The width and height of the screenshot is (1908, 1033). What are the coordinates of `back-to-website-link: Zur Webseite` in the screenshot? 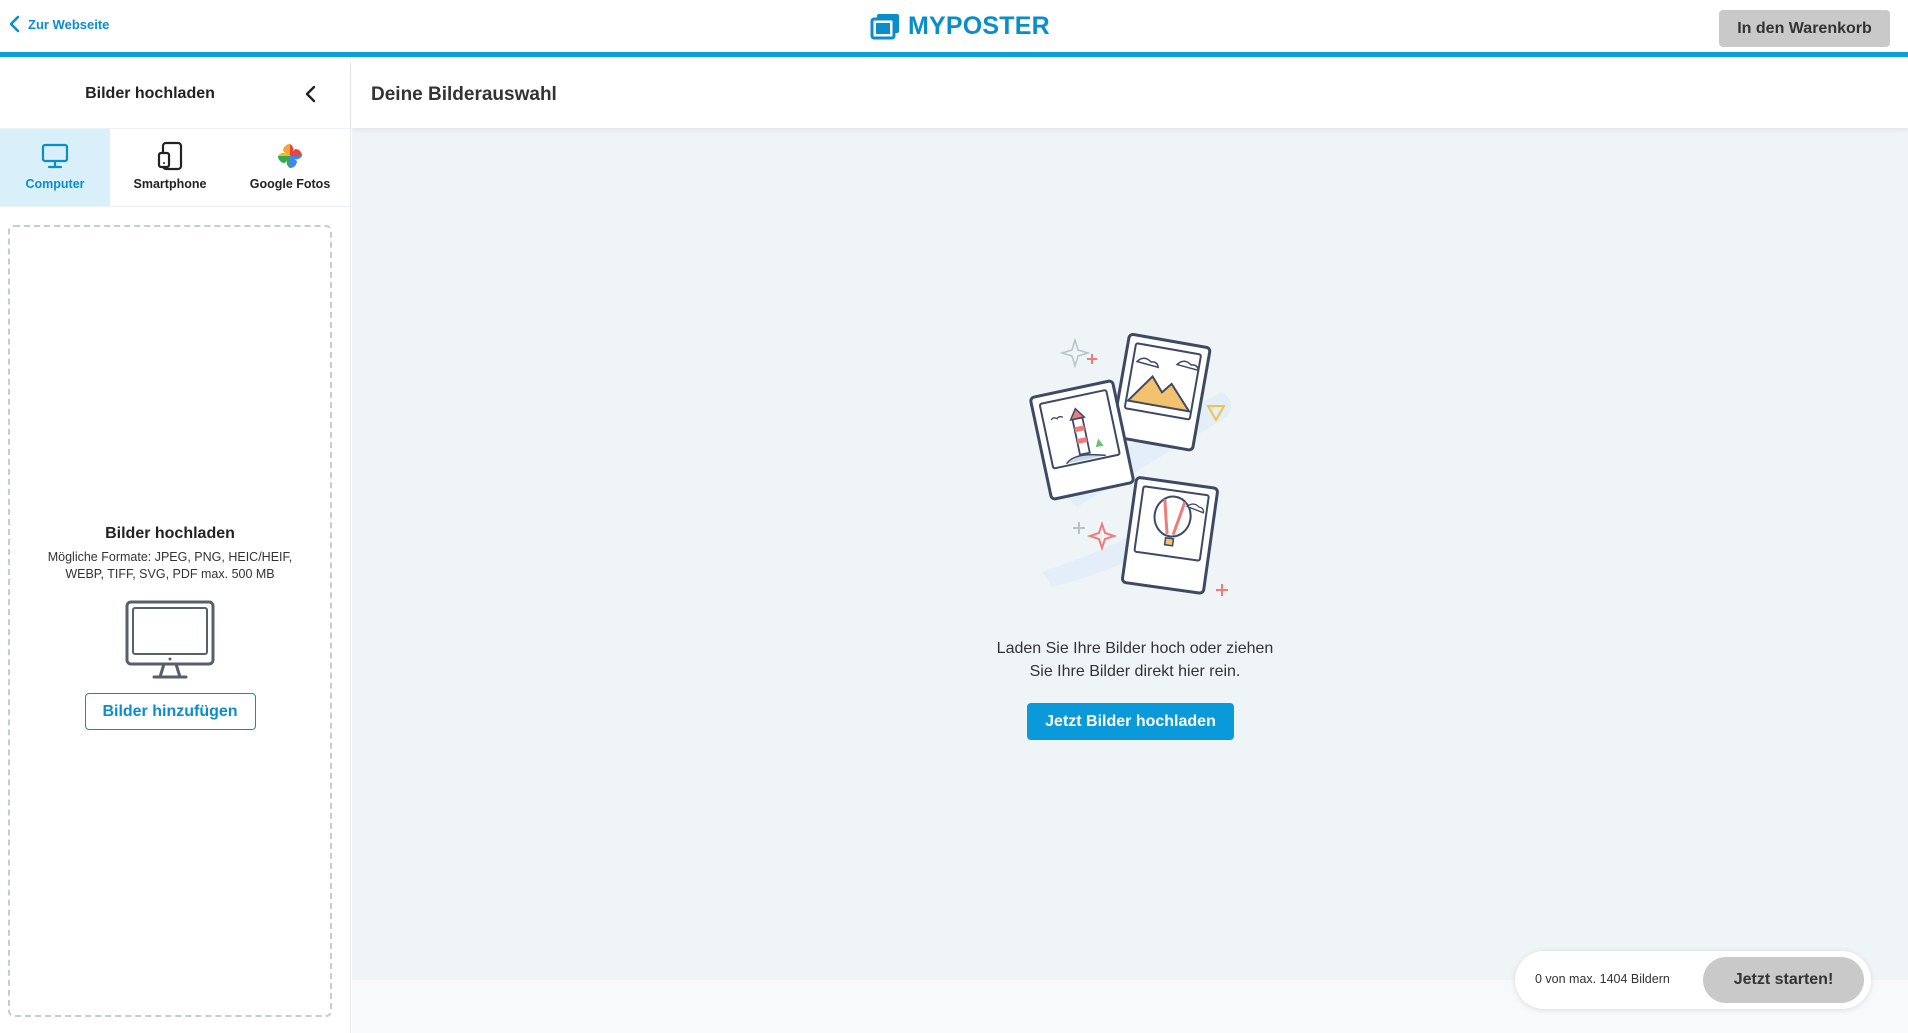 It's located at (58, 24).